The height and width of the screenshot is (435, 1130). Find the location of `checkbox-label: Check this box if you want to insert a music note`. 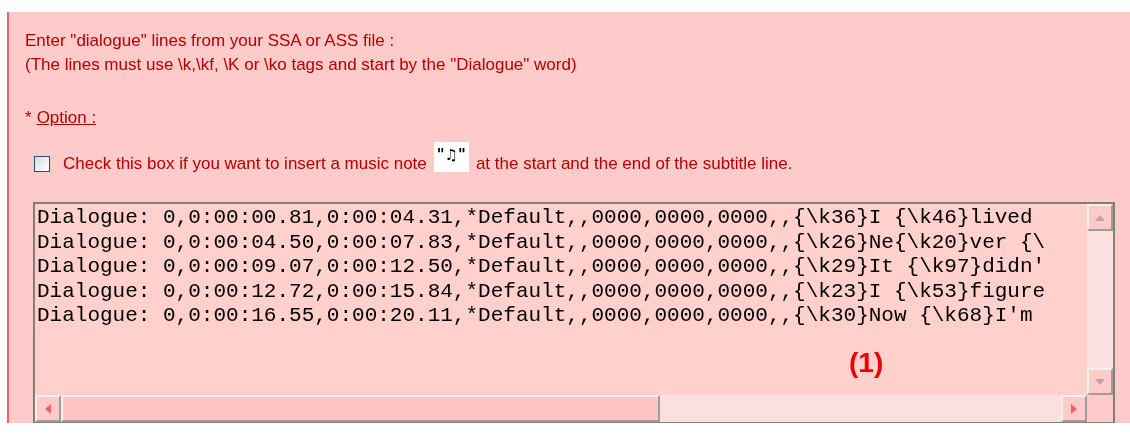

checkbox-label: Check this box if you want to insert a music note is located at coordinates (245, 164).